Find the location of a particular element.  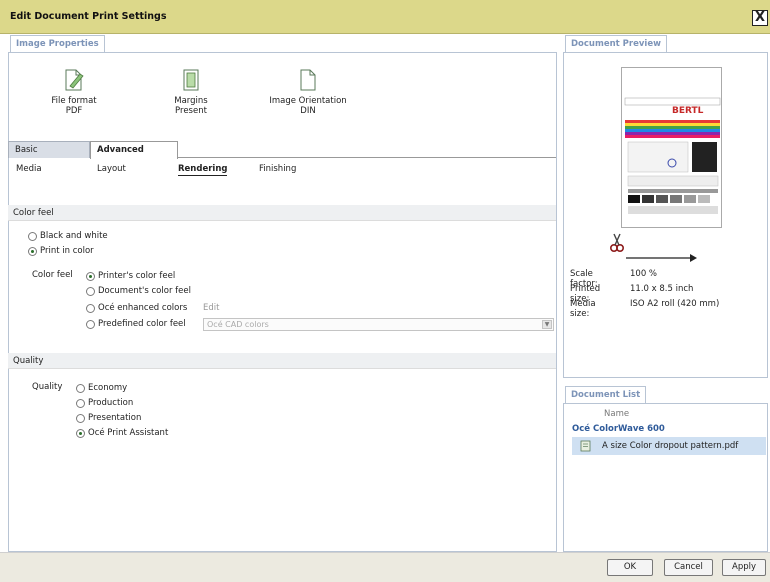

name-column-header: Name is located at coordinates (616, 414).